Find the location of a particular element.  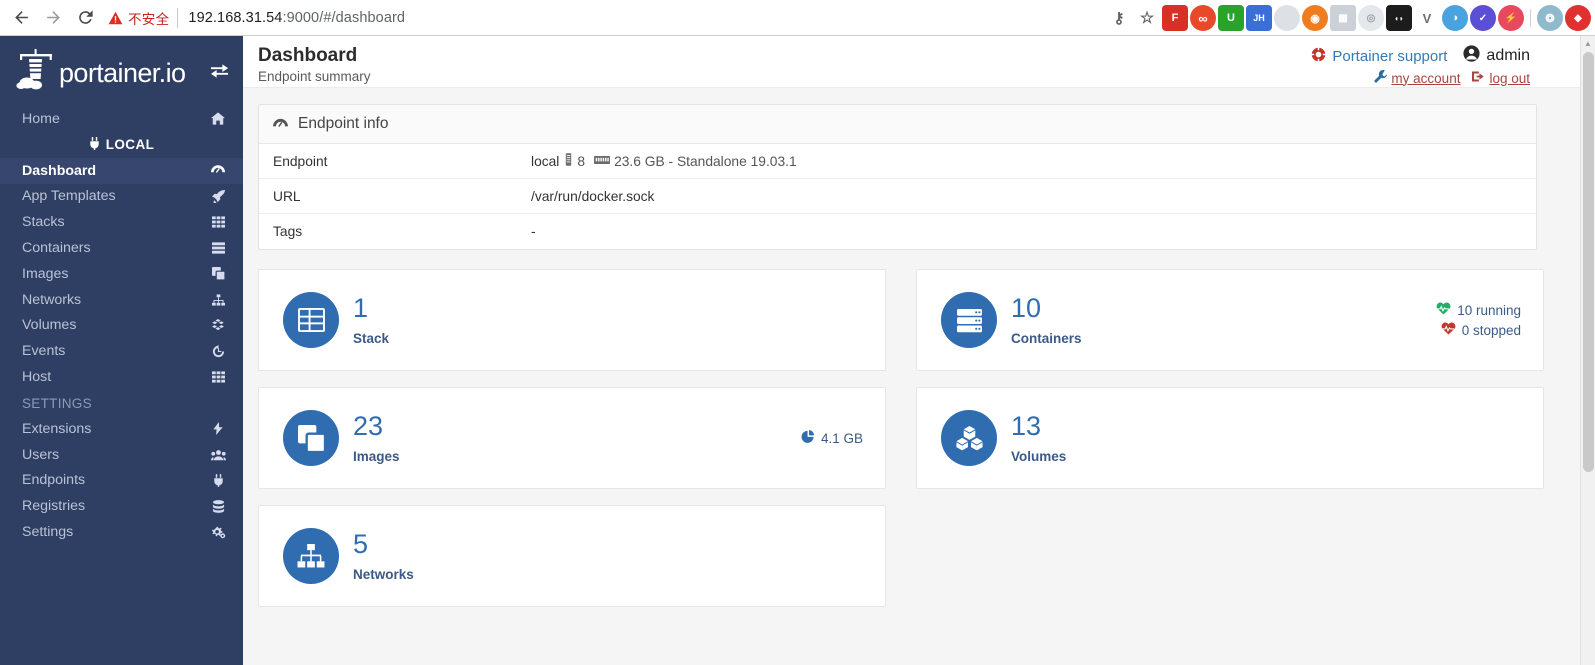

stat-card-stack: 1 Stack is located at coordinates (572, 320).